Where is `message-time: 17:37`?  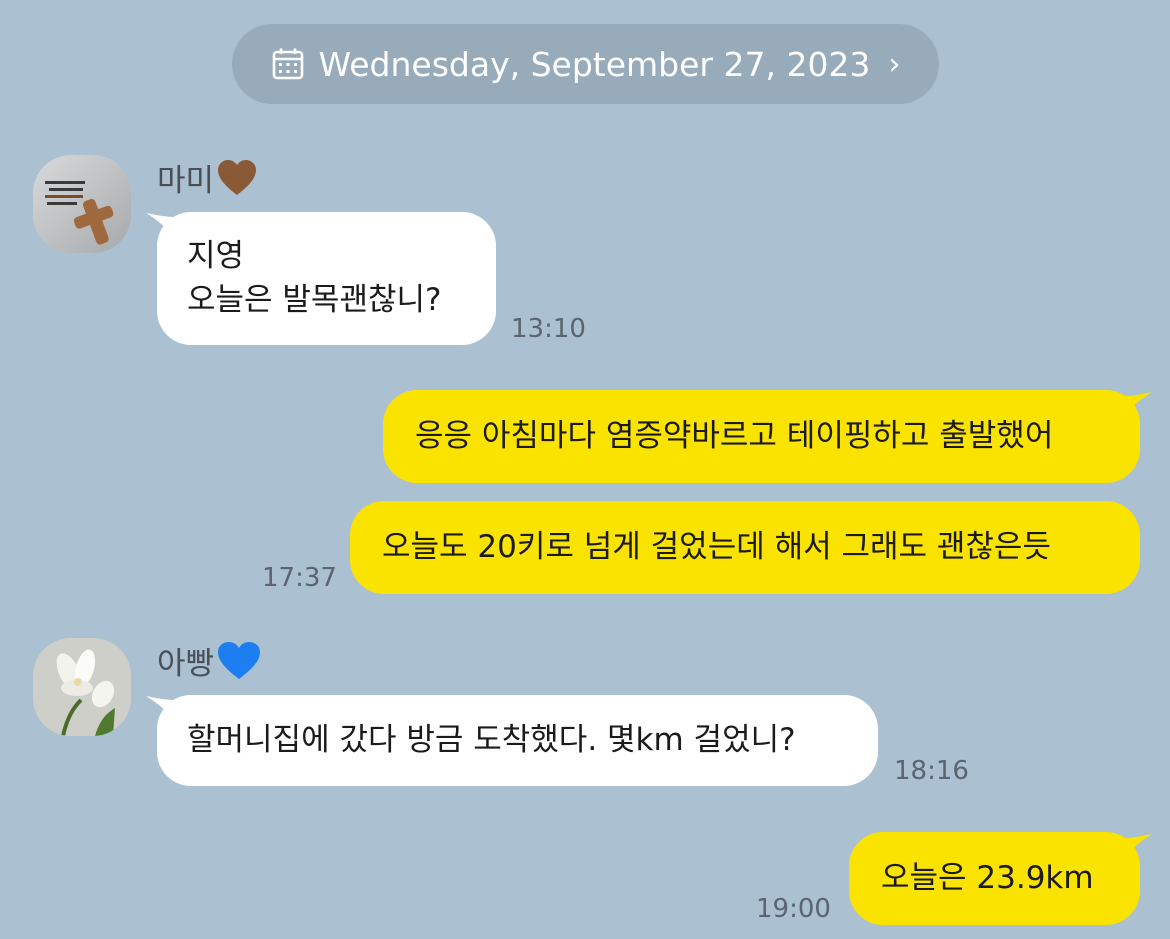
message-time: 17:37 is located at coordinates (299, 578).